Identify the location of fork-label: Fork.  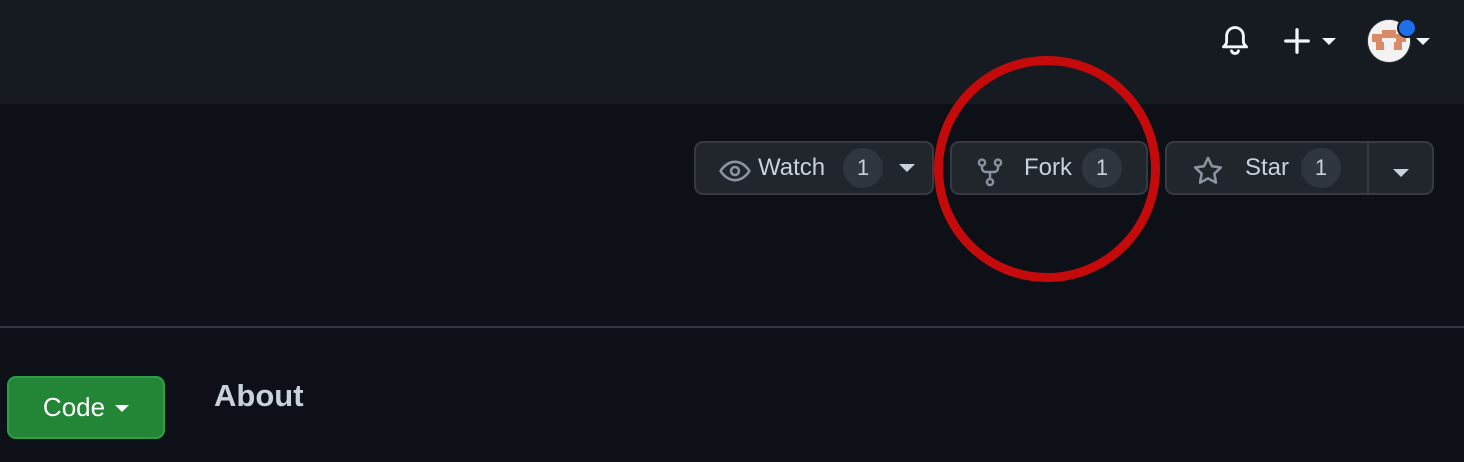
(1048, 167).